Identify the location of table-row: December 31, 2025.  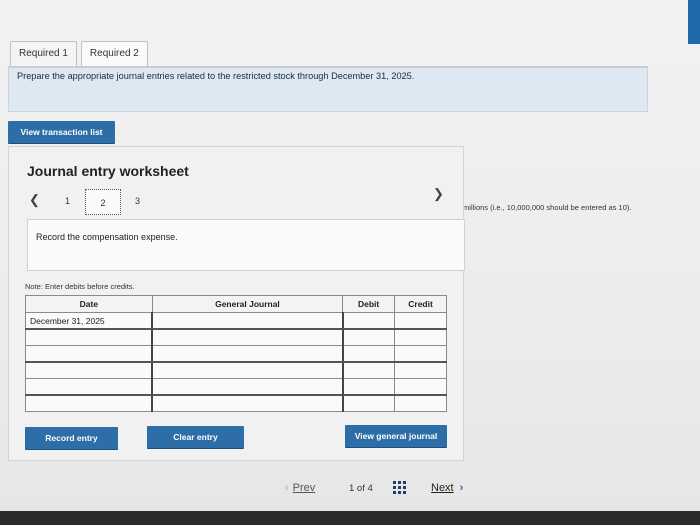
(236, 321).